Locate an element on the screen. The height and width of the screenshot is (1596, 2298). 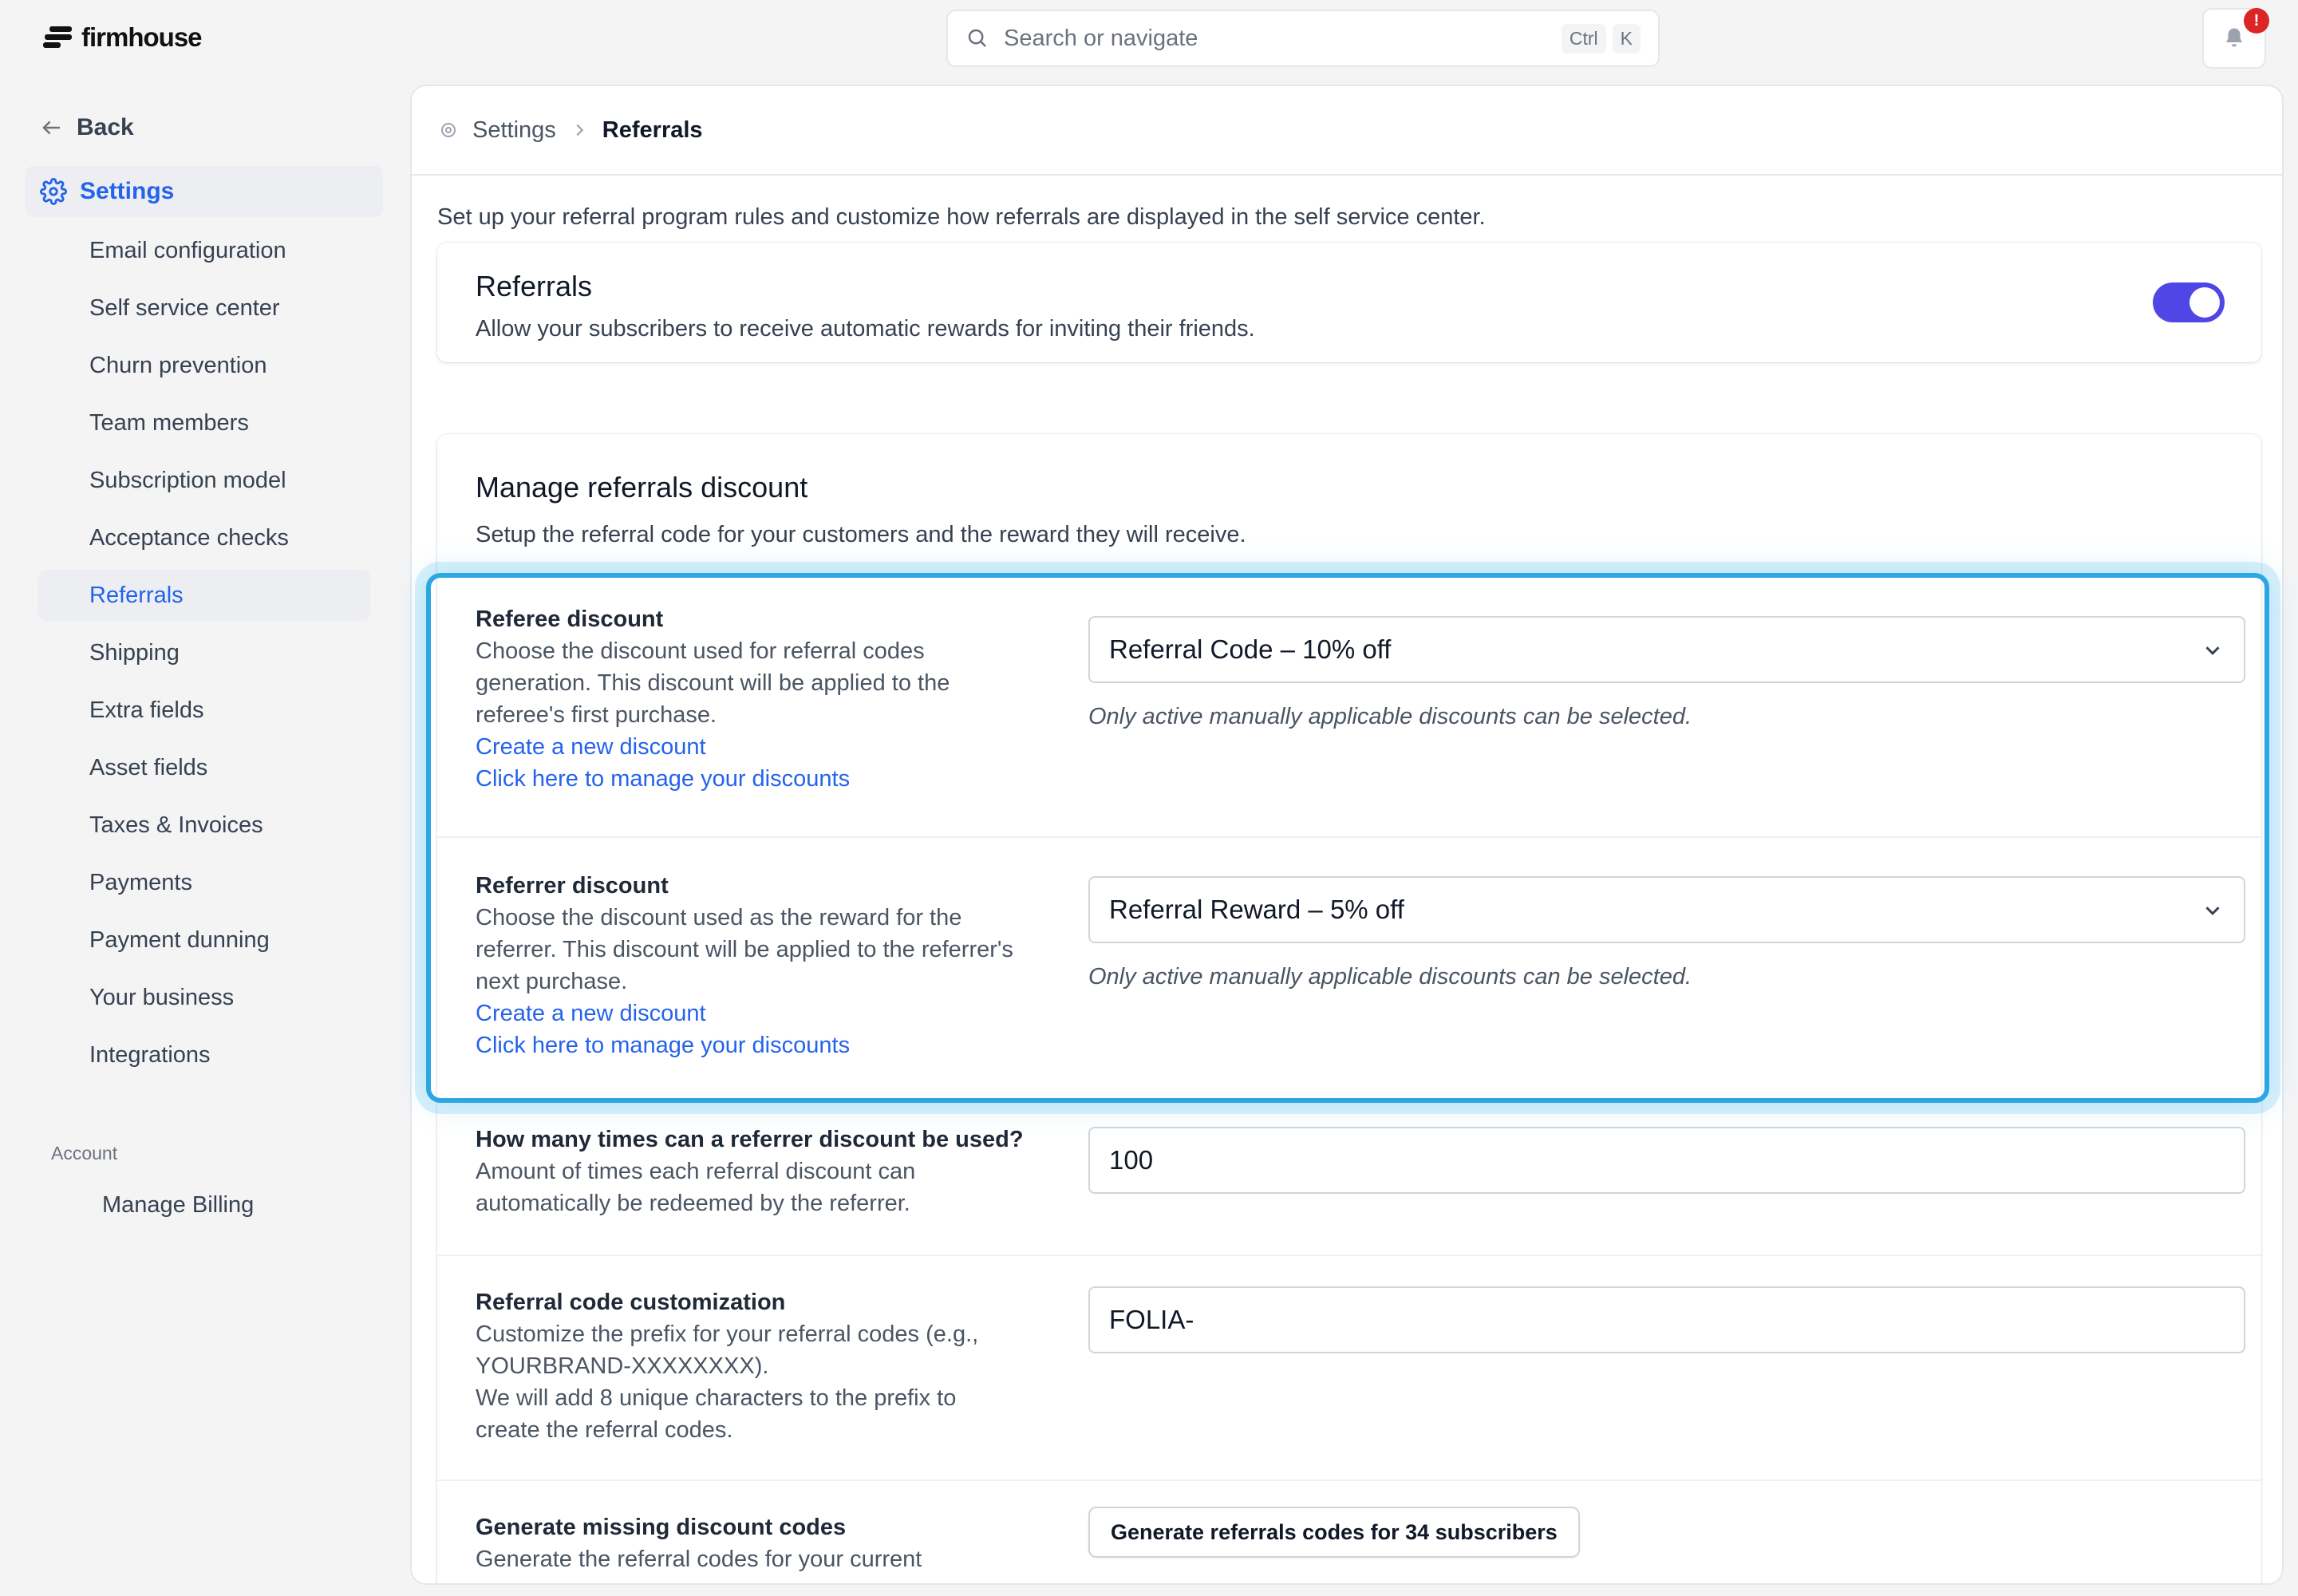
breadcrumb-settings: Settings is located at coordinates (514, 130).